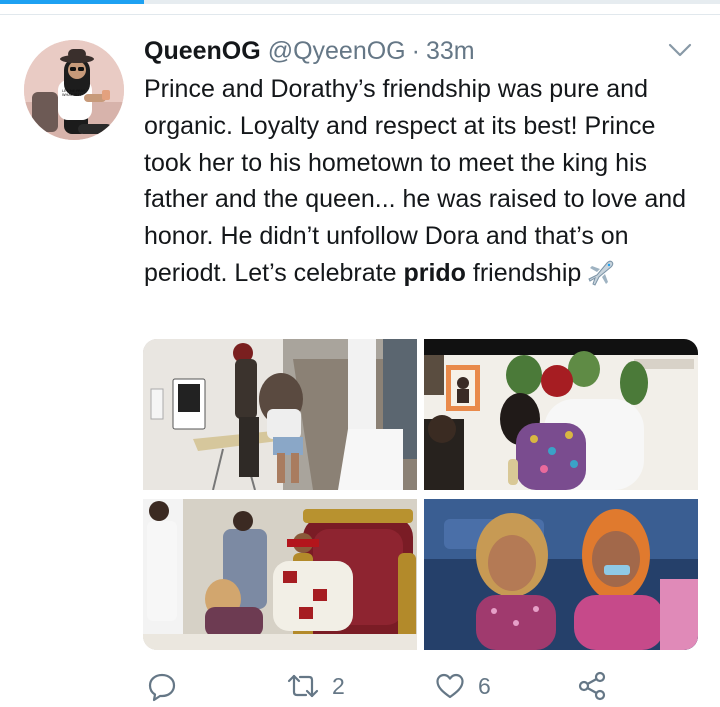 The width and height of the screenshot is (720, 707). I want to click on tweet-text-tail: friendship, so click(523, 272).